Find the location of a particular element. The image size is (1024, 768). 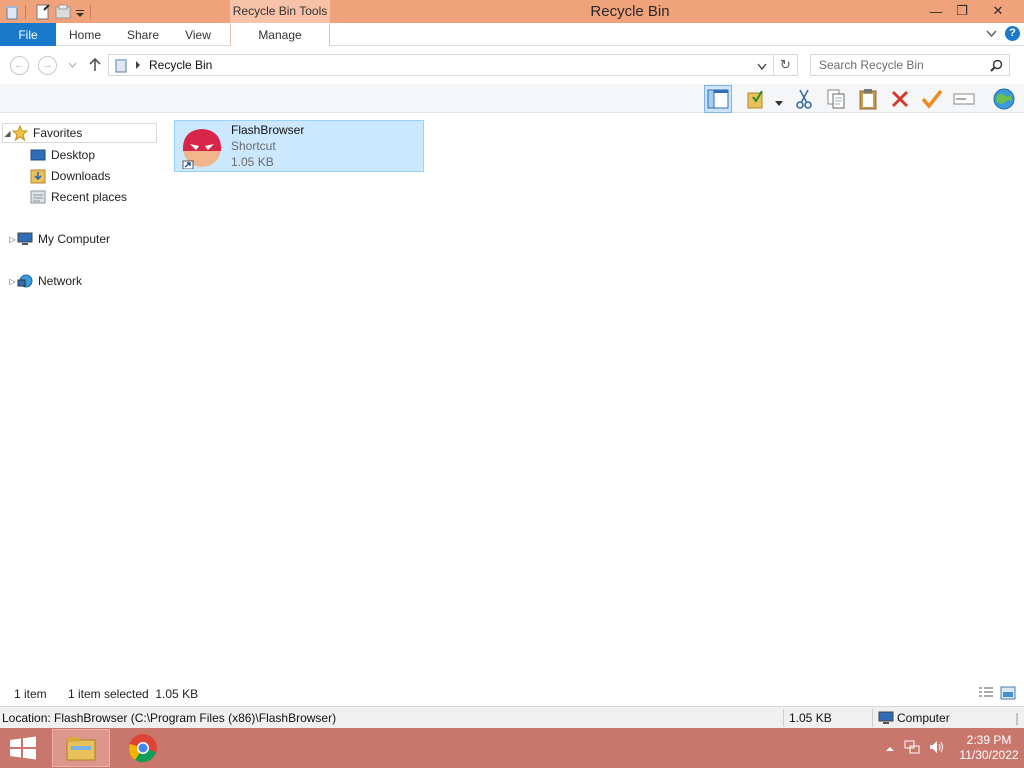

clock: 2:39 PM 11/30/2022 is located at coordinates (989, 748).